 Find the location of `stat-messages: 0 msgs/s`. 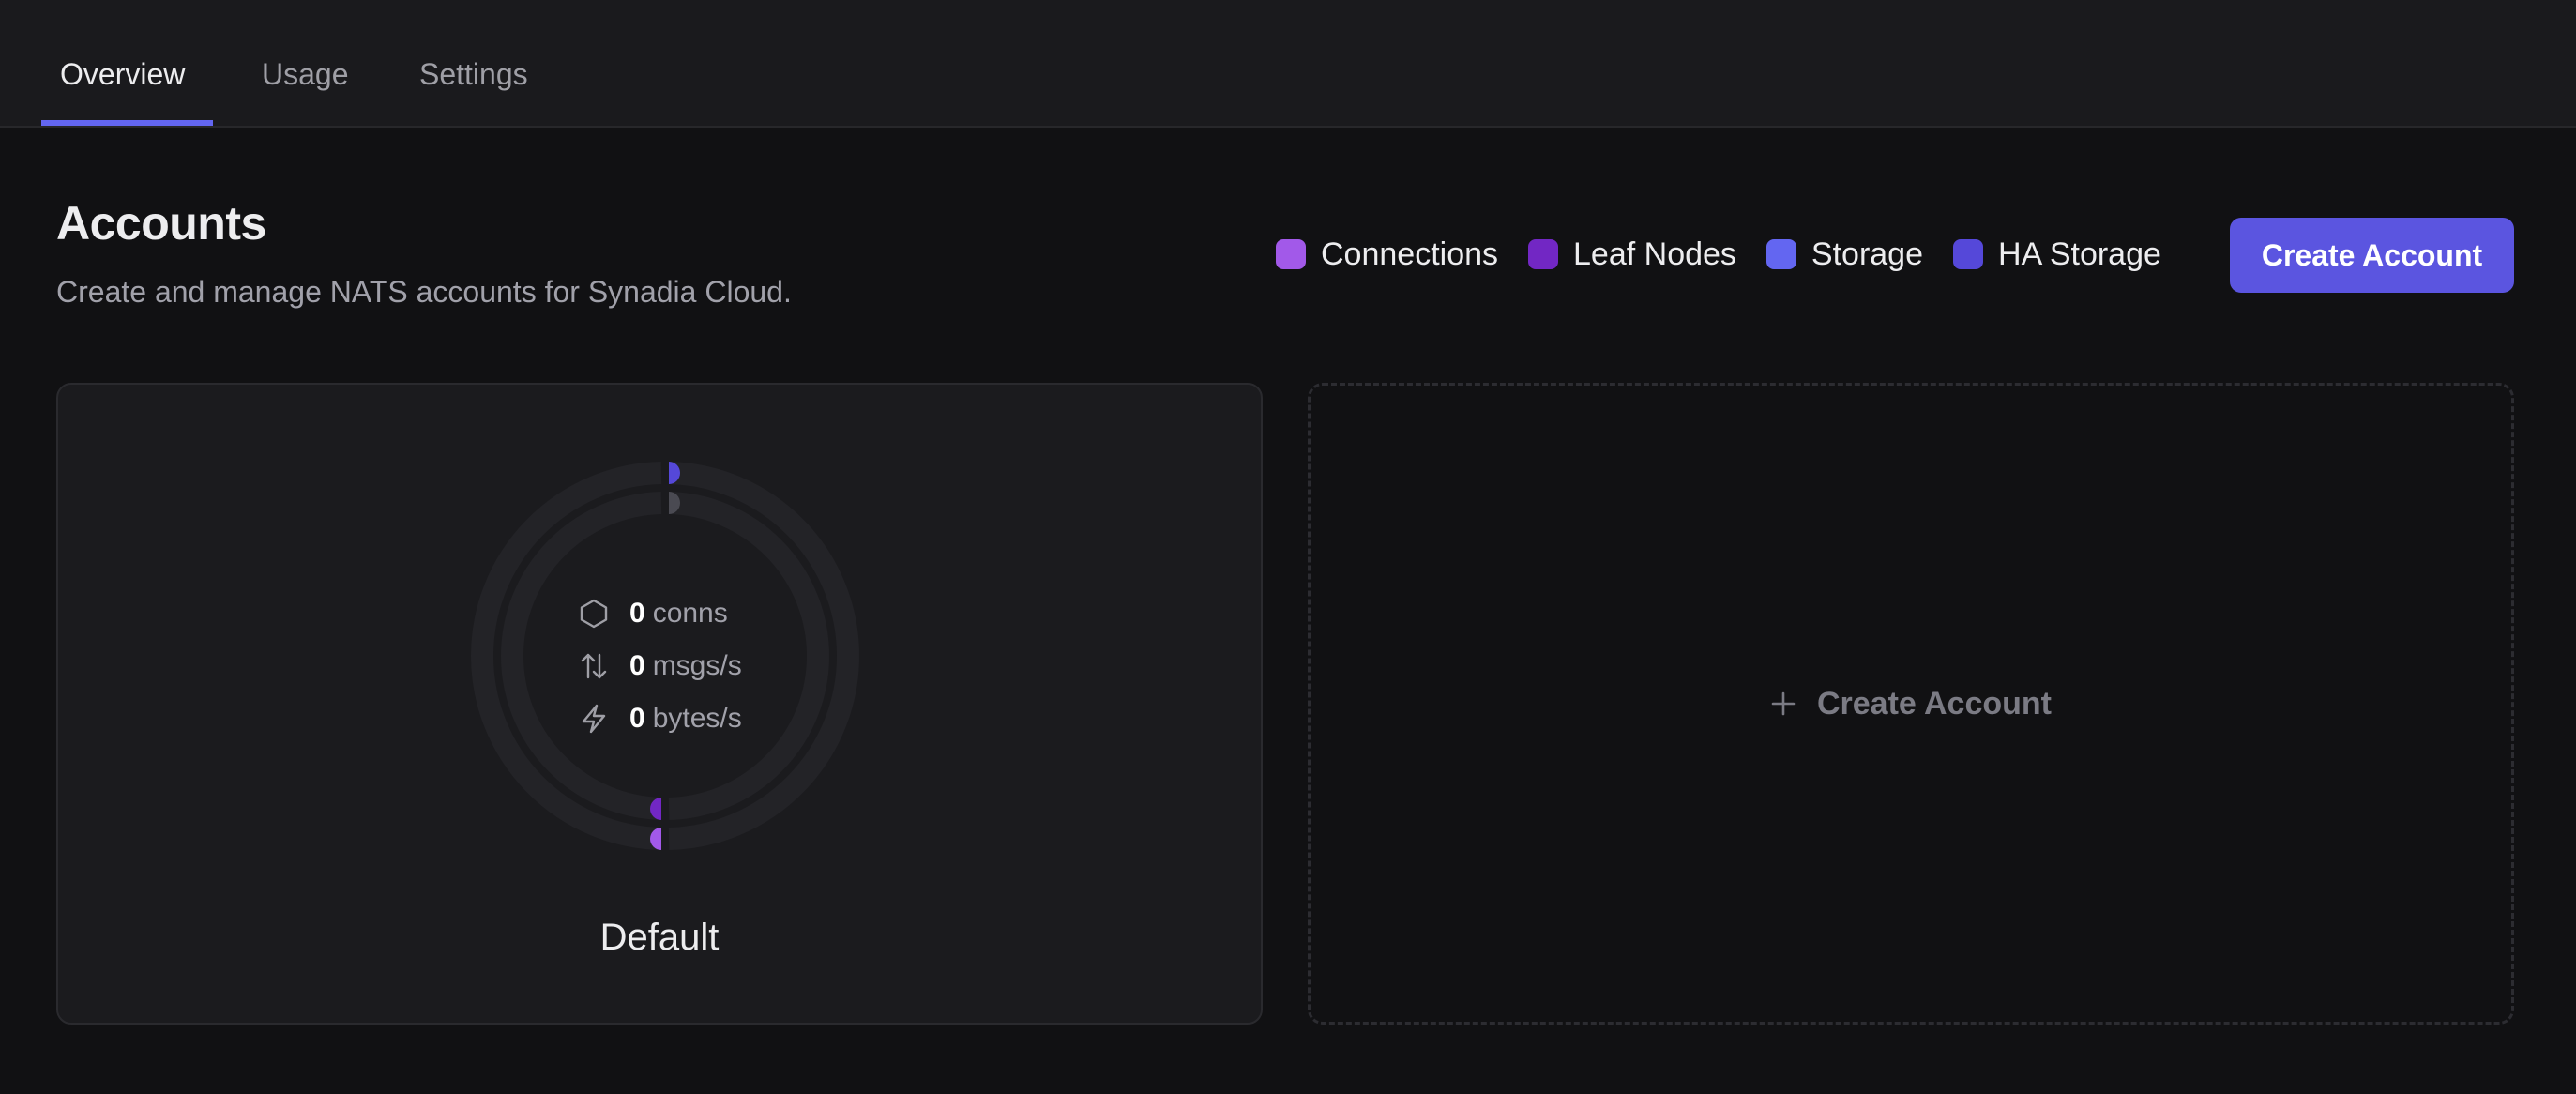

stat-messages: 0 msgs/s is located at coordinates (660, 666).